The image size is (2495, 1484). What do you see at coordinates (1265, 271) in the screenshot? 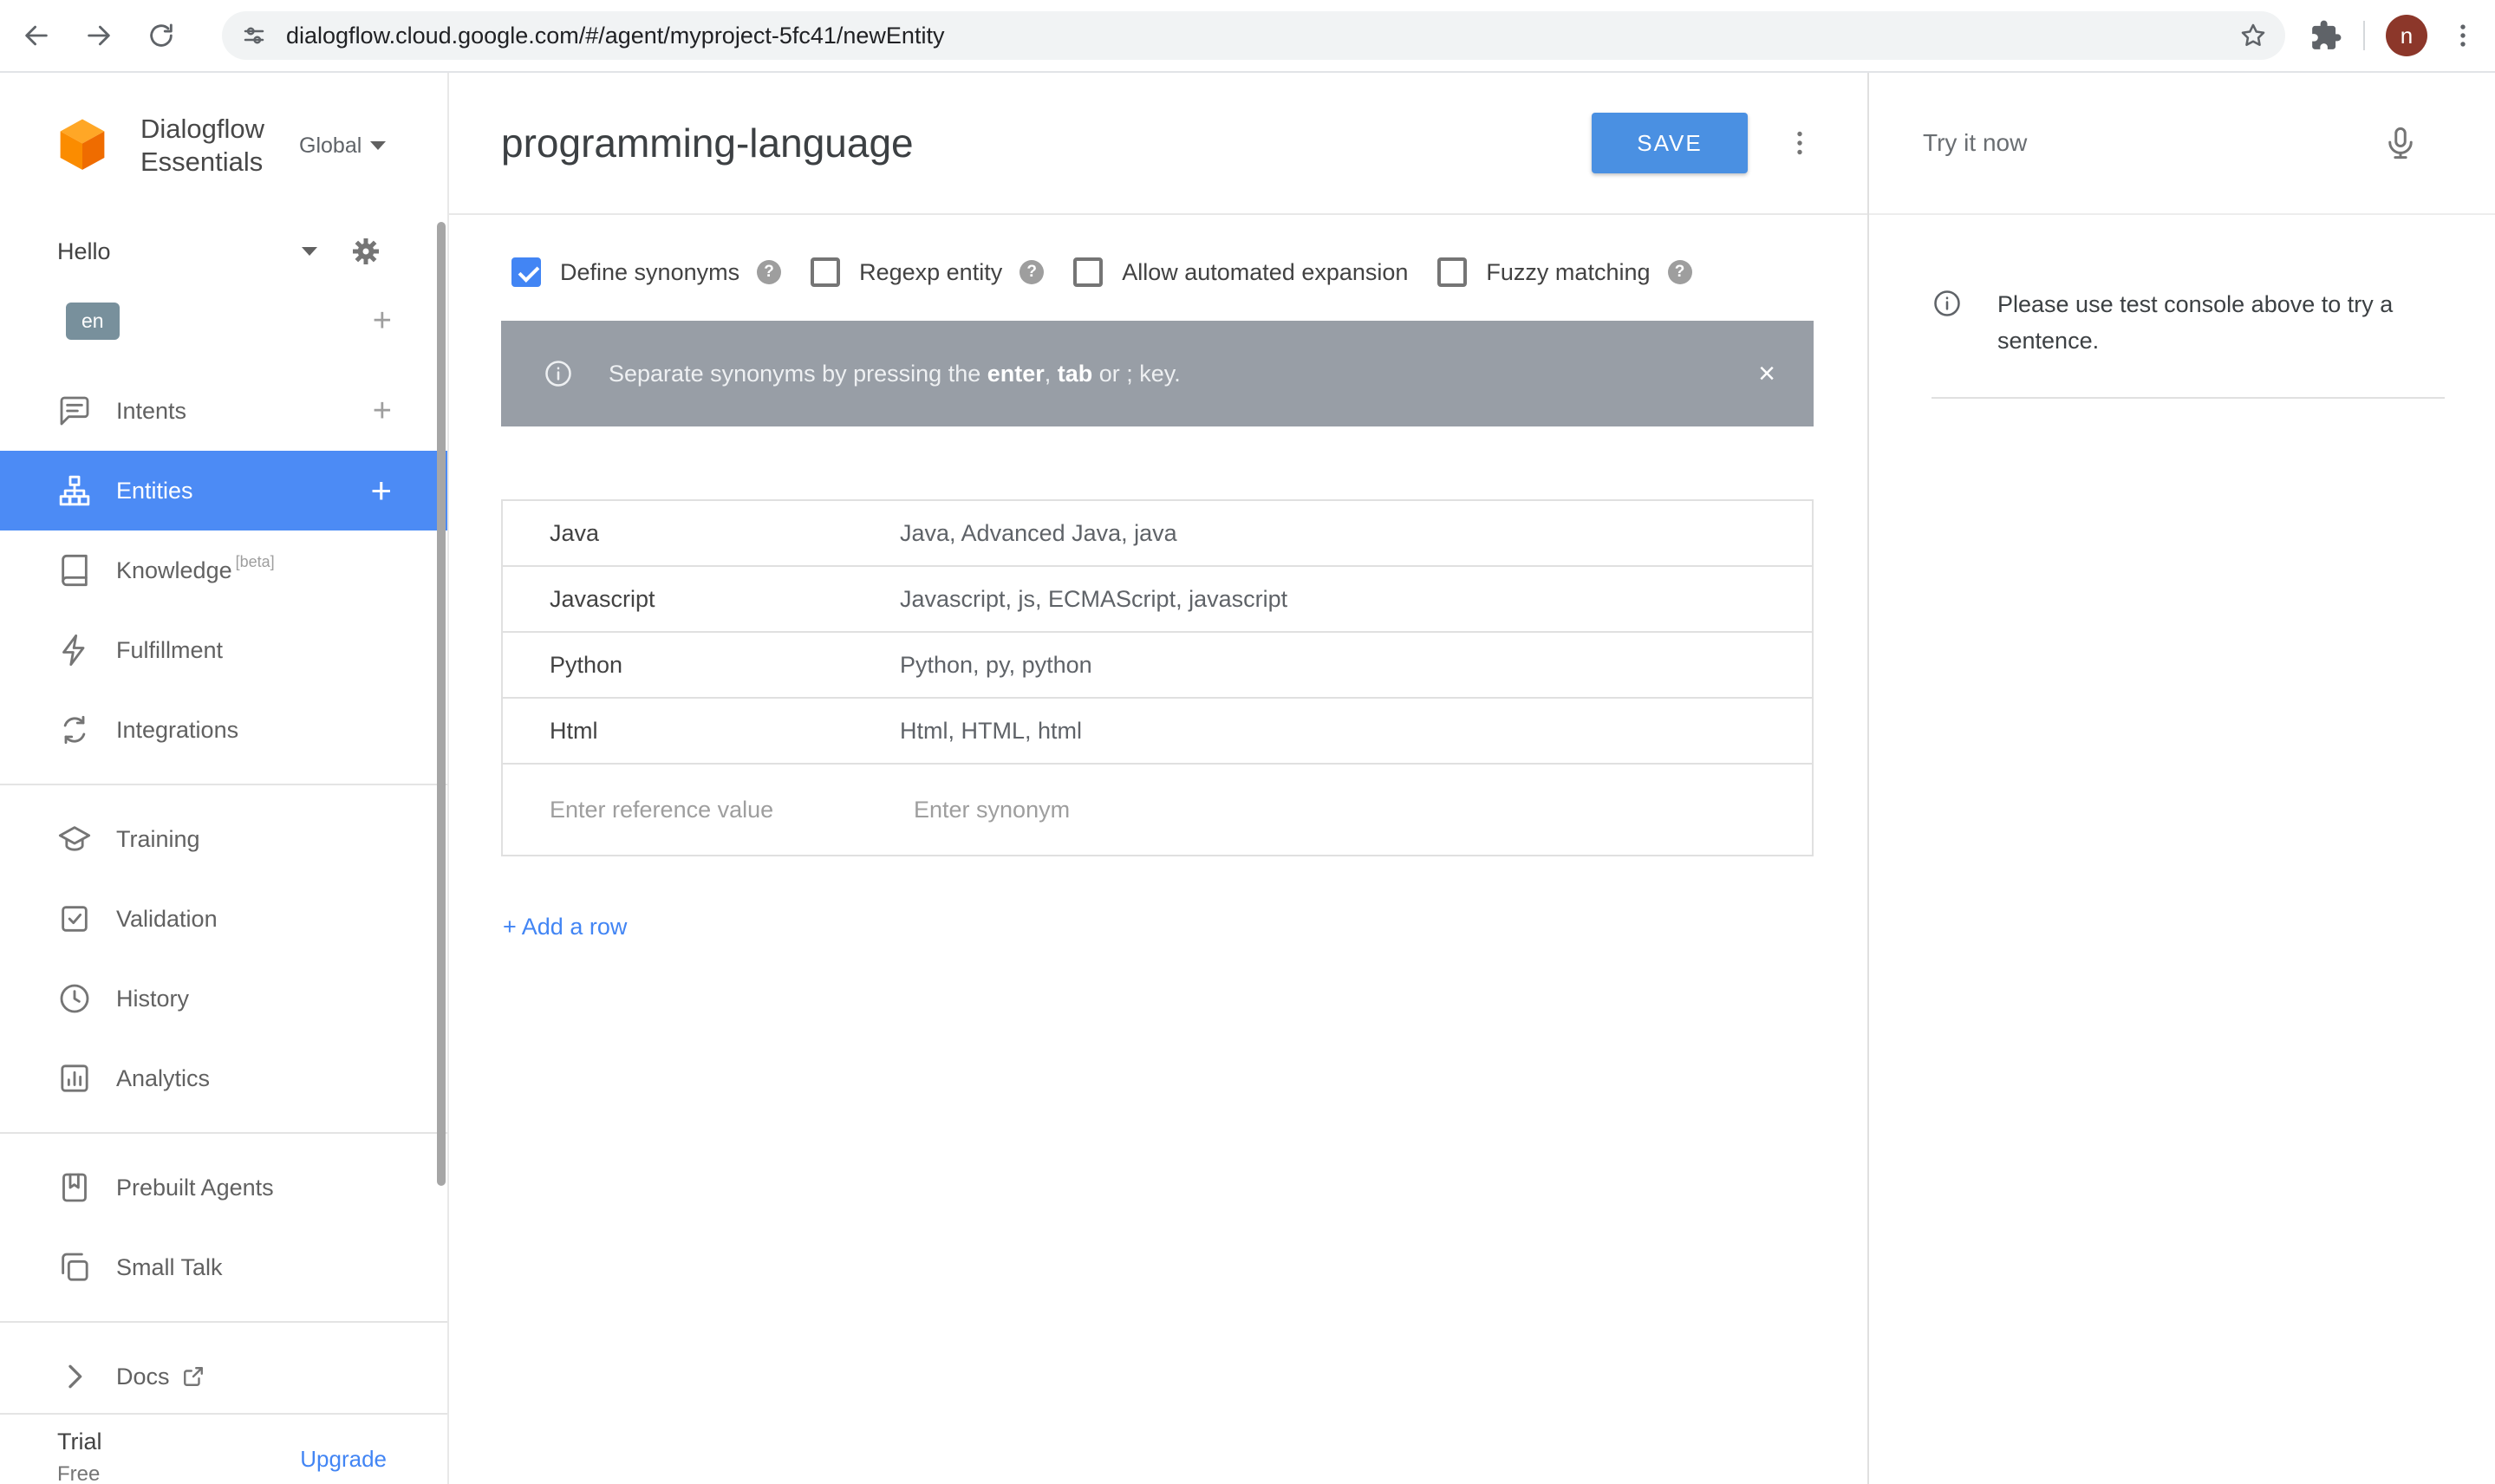
I see `option-label: Allow automated expansion` at bounding box center [1265, 271].